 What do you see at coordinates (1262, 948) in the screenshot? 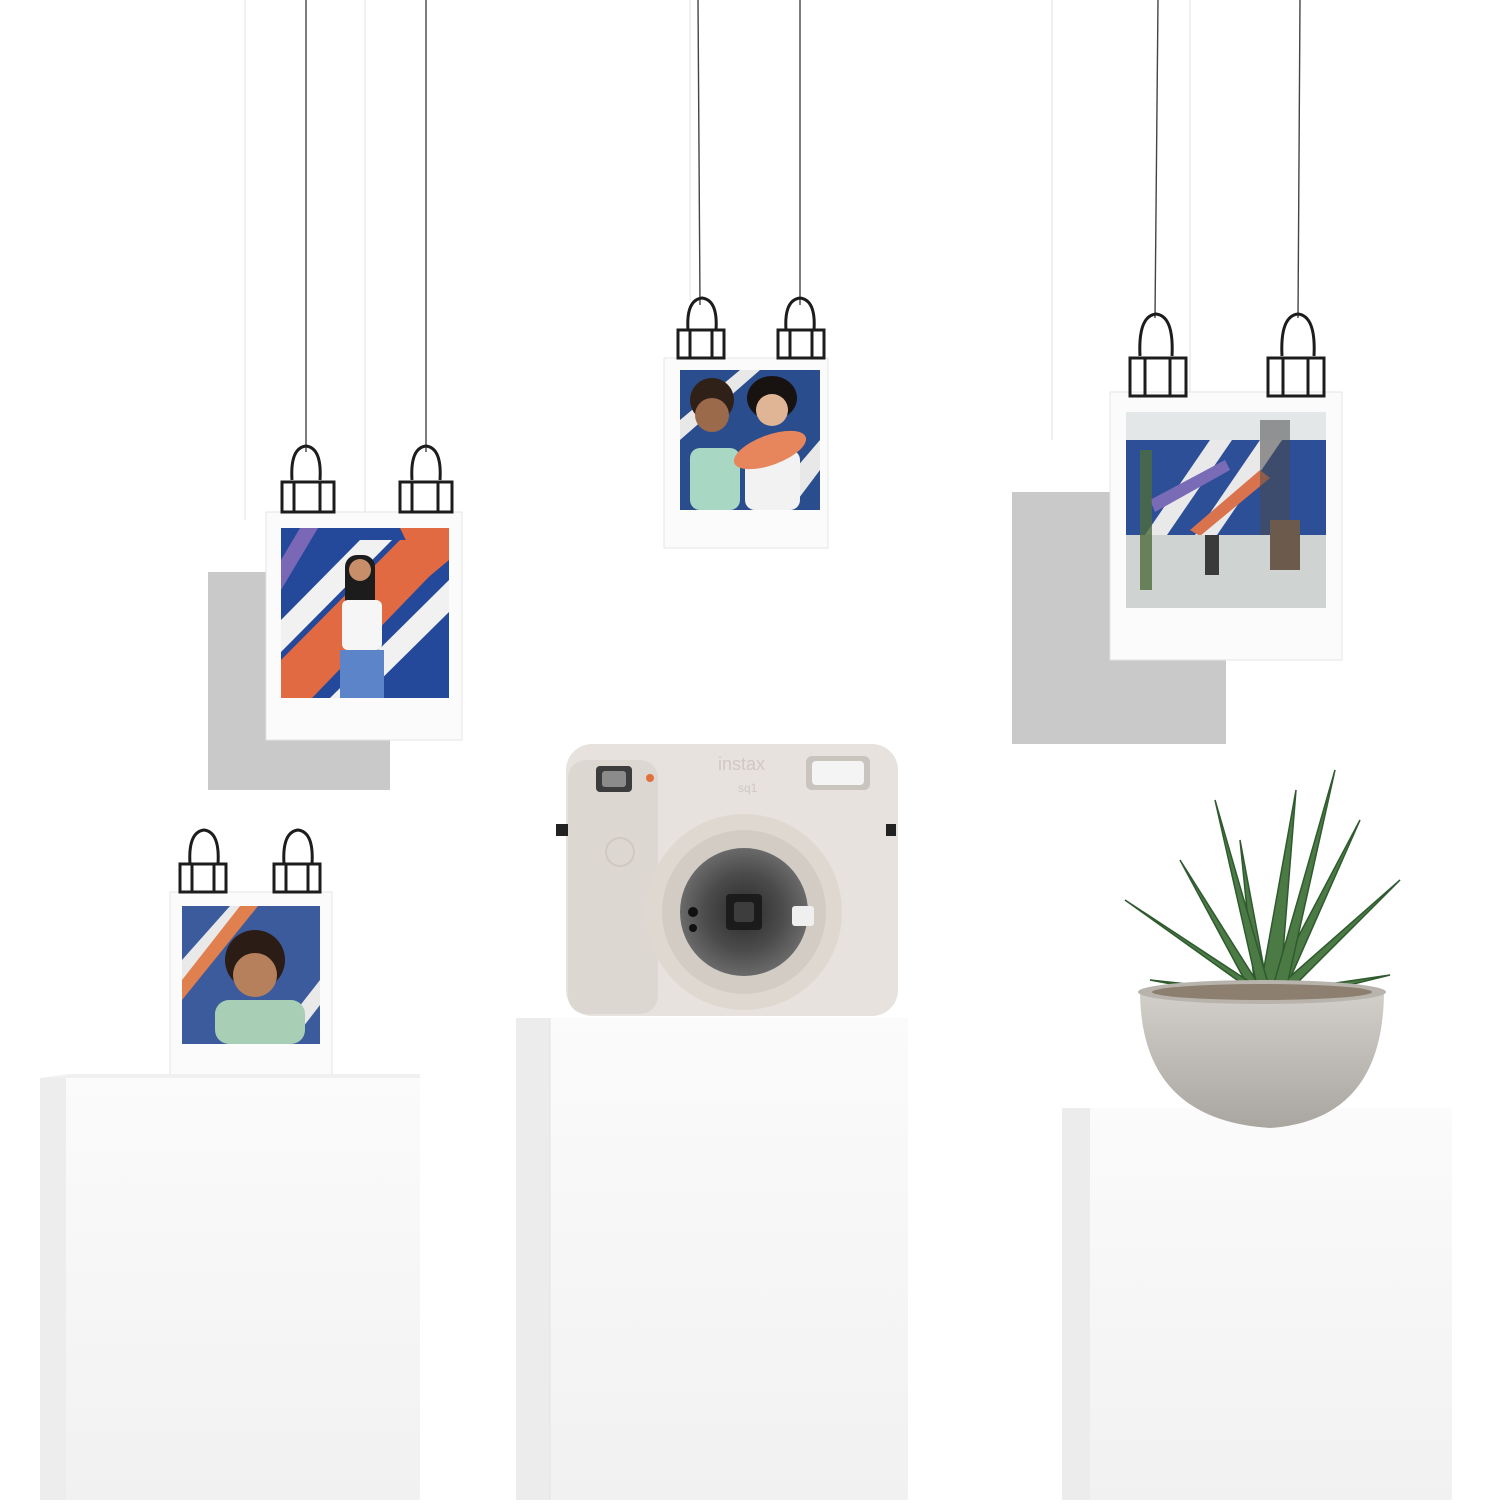
I see `succulent-plant` at bounding box center [1262, 948].